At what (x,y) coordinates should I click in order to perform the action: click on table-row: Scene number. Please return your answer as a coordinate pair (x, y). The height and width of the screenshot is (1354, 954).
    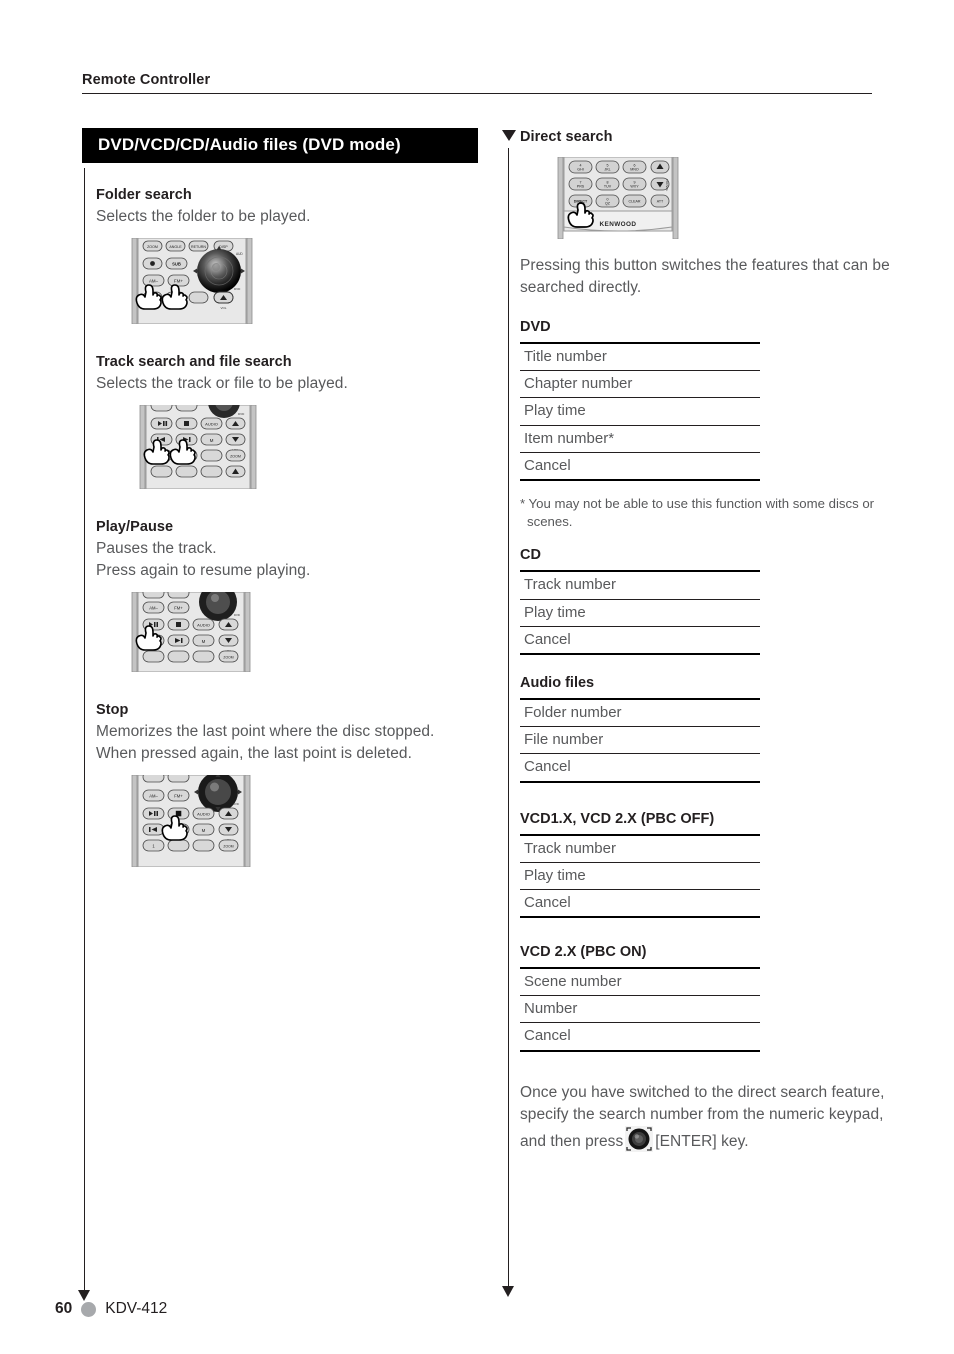
    Looking at the image, I should click on (640, 982).